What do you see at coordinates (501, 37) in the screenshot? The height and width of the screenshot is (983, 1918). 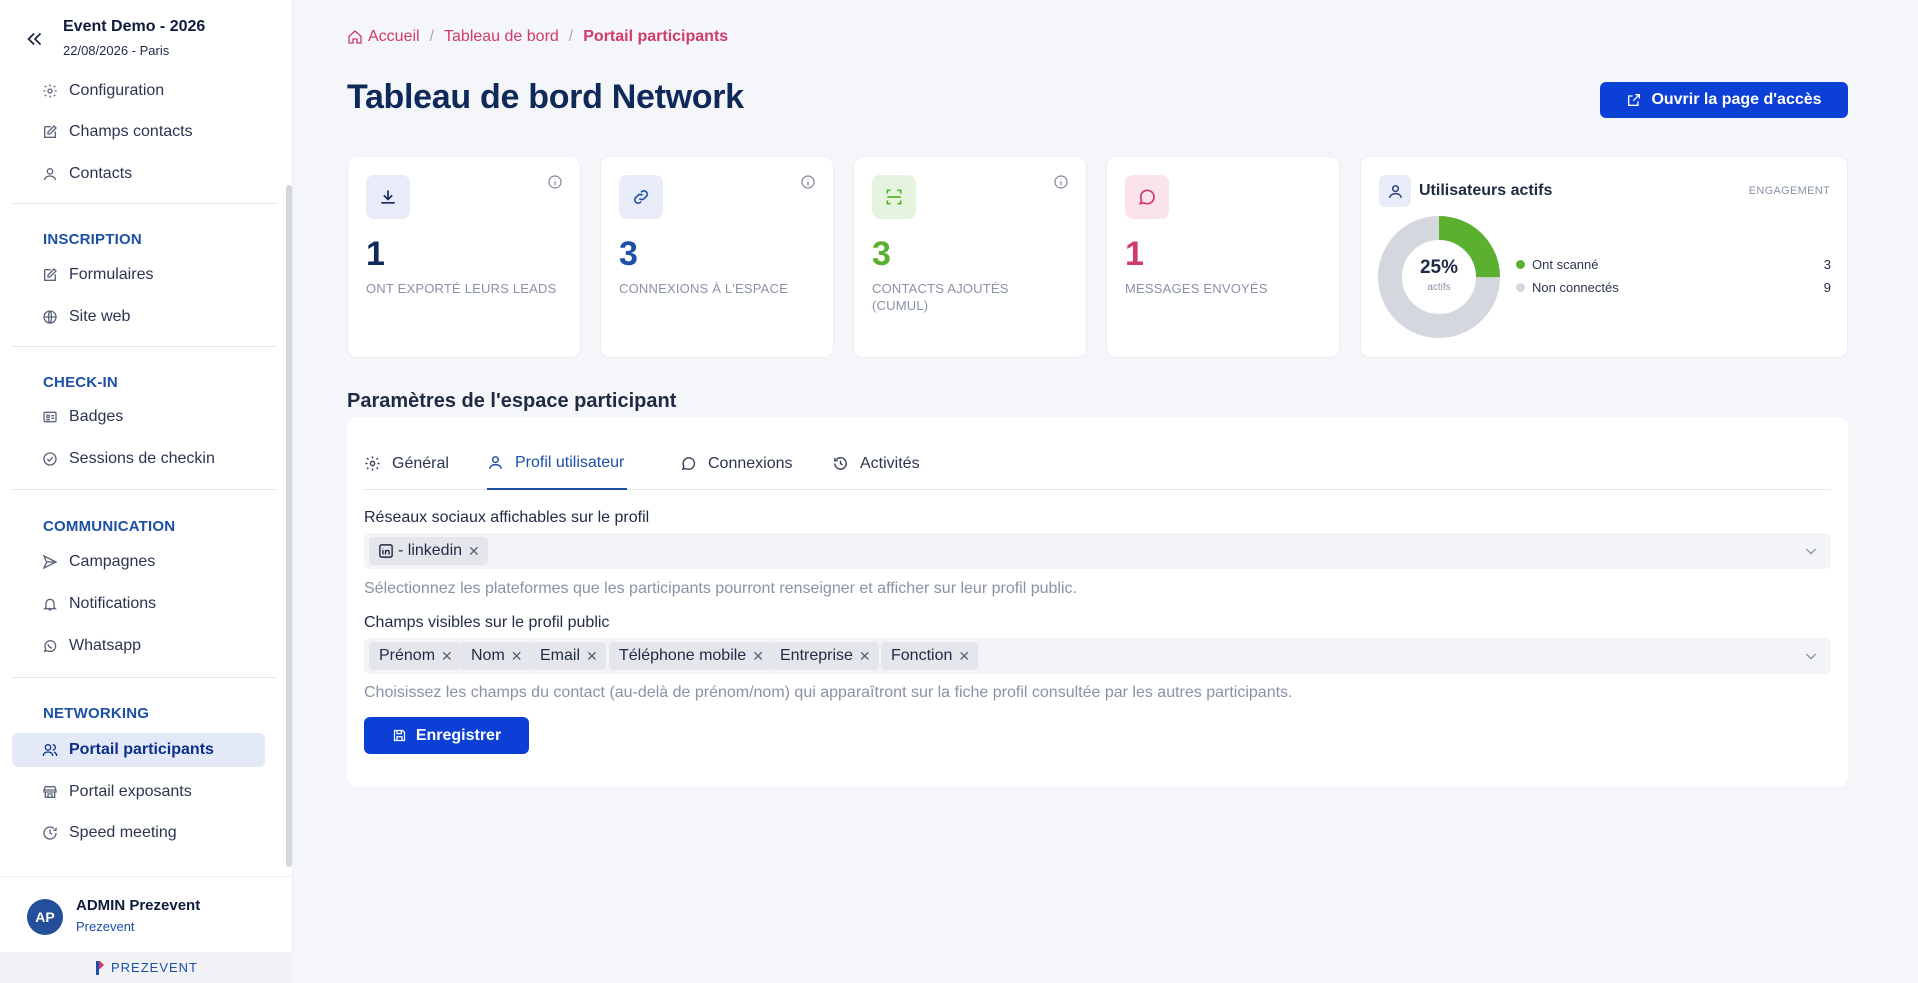 I see `breadcrumb-dashboard: Tableau de bord` at bounding box center [501, 37].